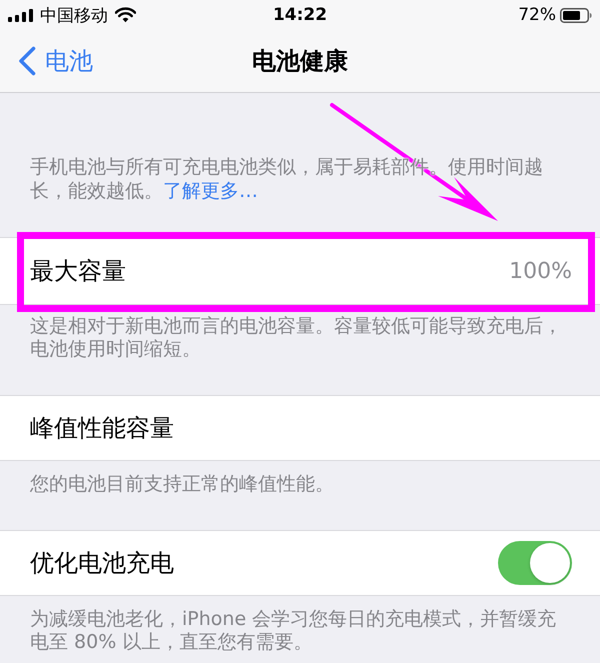 The height and width of the screenshot is (663, 600). I want to click on battery-icon, so click(576, 15).